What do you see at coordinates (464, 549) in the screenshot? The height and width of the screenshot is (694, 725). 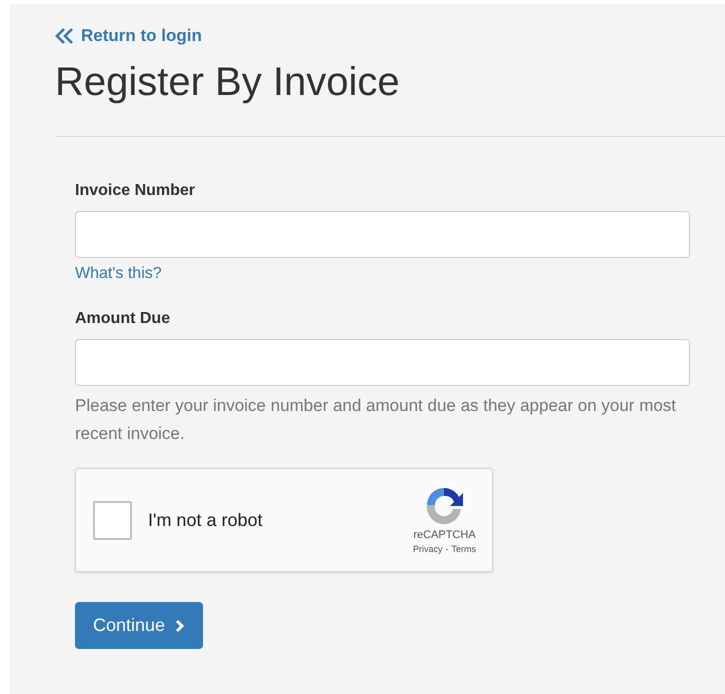 I see `terms-link: Terms` at bounding box center [464, 549].